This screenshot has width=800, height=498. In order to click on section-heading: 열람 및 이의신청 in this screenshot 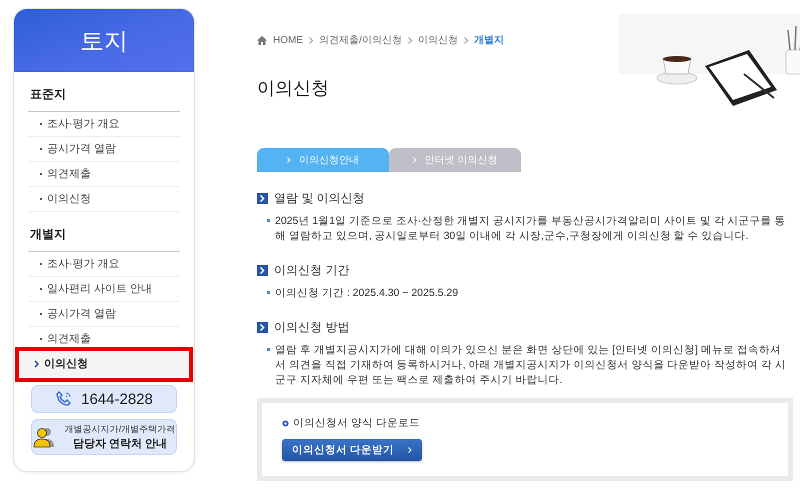, I will do `click(319, 198)`.